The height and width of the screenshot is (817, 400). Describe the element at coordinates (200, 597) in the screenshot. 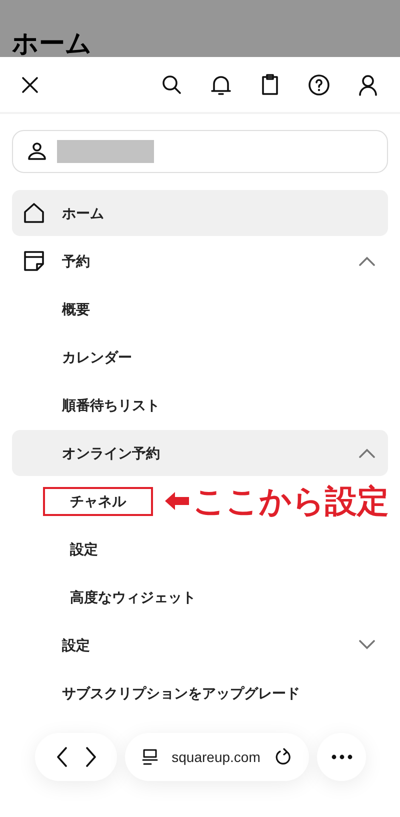

I see `nav-item: 高度なウィジェット` at that location.